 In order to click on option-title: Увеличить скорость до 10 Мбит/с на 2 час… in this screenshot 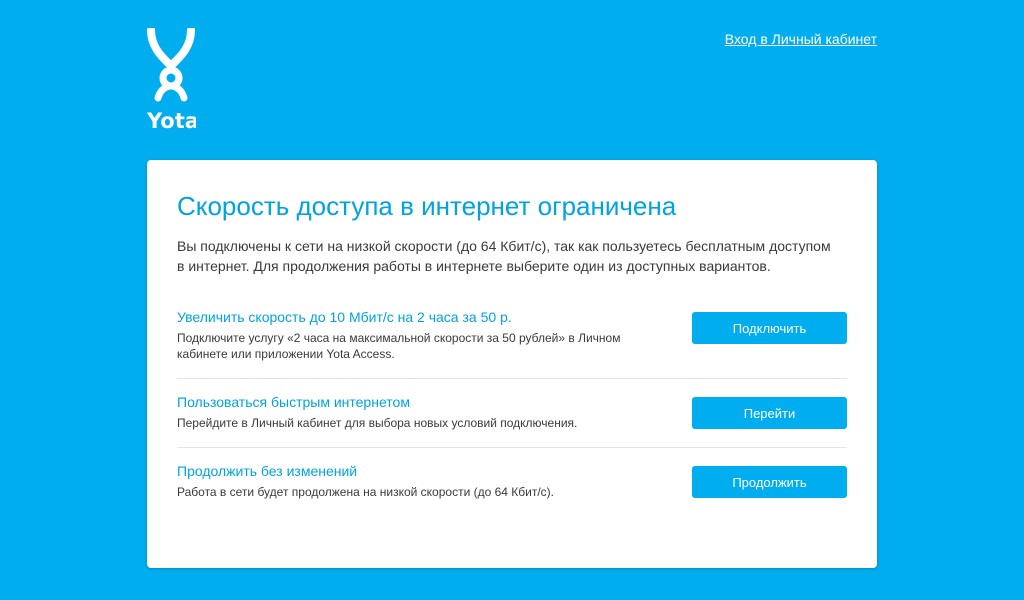, I will do `click(412, 317)`.